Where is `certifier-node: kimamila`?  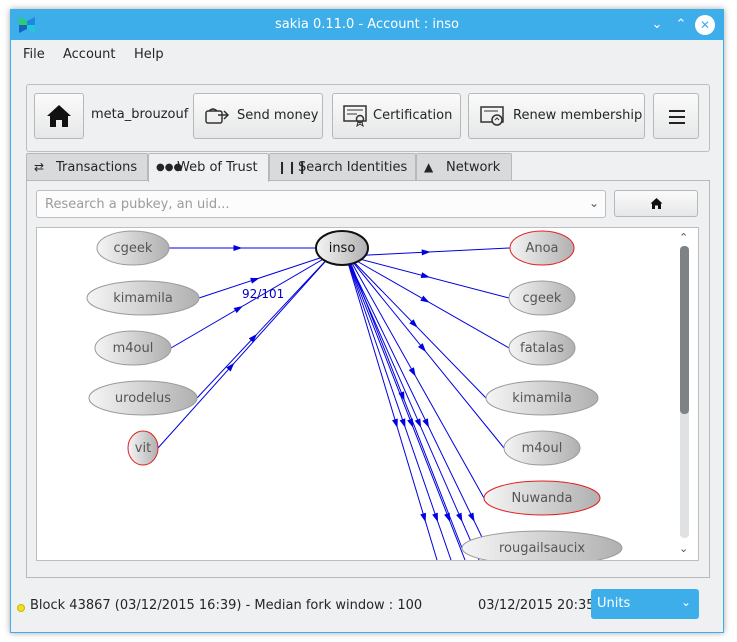
certifier-node: kimamila is located at coordinates (143, 298).